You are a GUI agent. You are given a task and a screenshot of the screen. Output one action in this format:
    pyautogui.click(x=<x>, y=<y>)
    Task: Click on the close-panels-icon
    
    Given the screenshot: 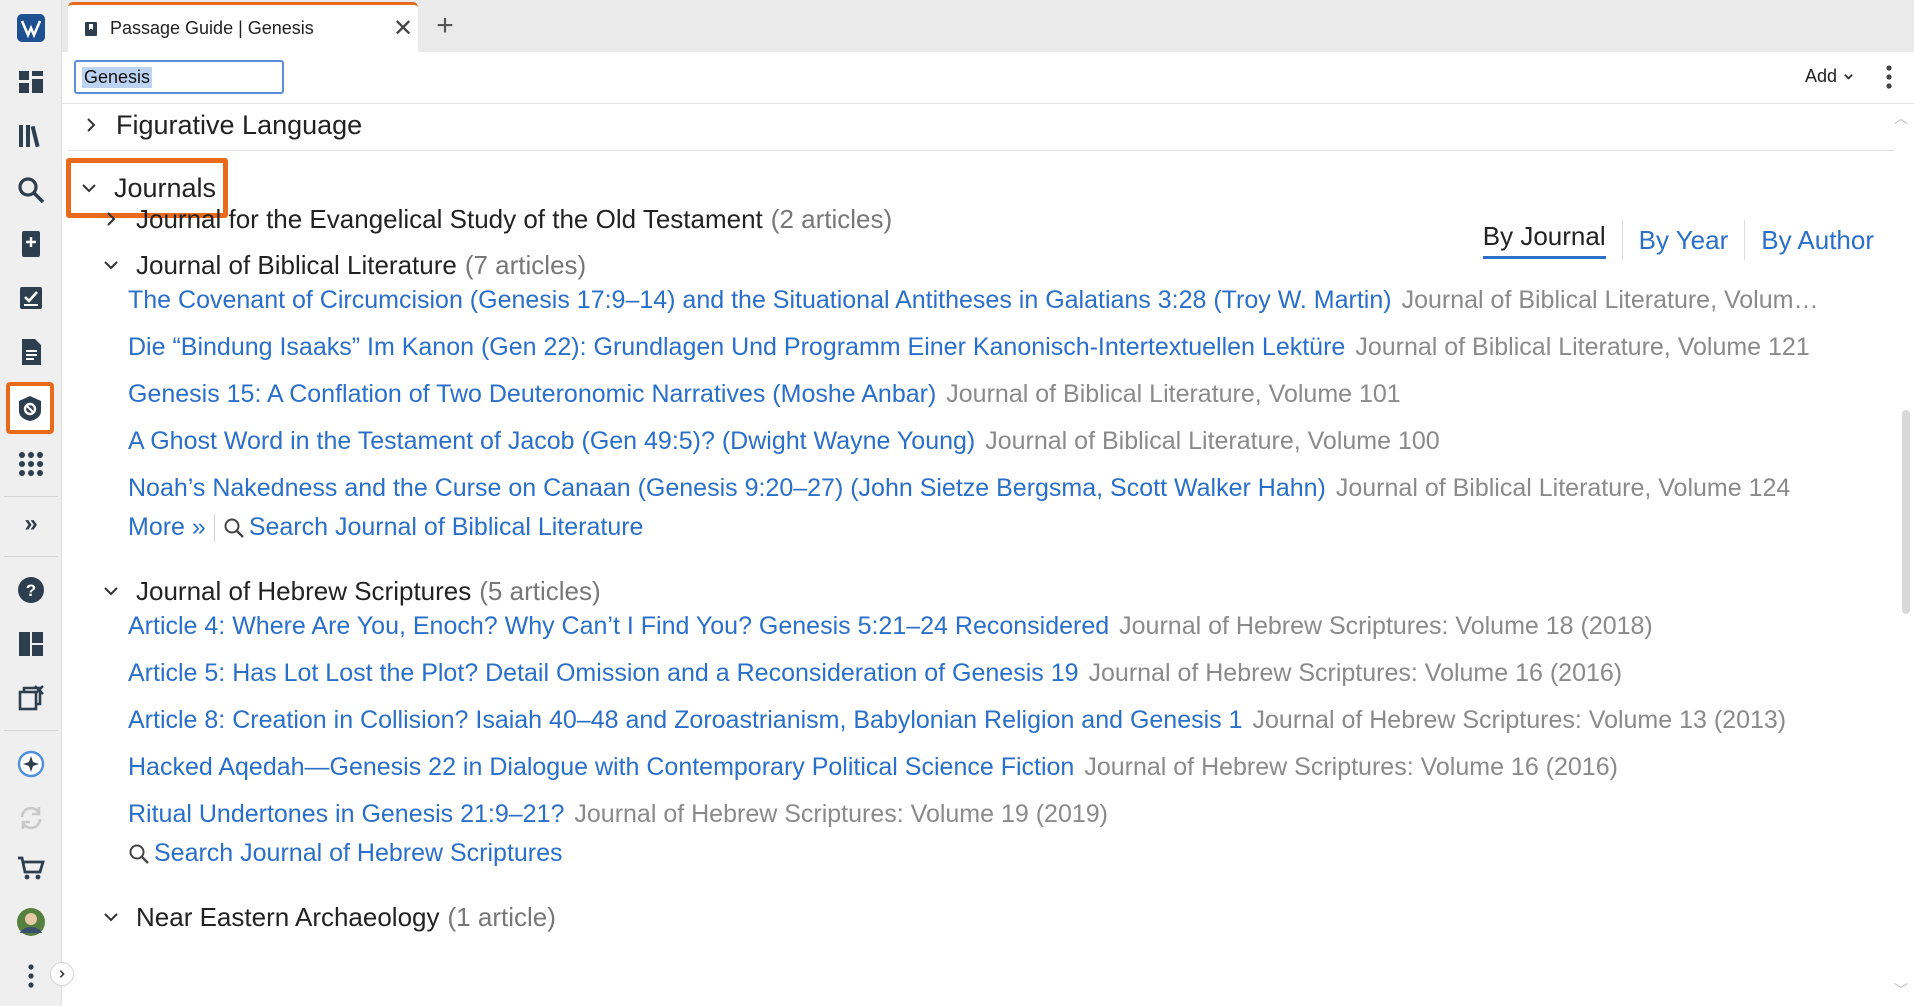 What is the action you would take?
    pyautogui.click(x=31, y=698)
    